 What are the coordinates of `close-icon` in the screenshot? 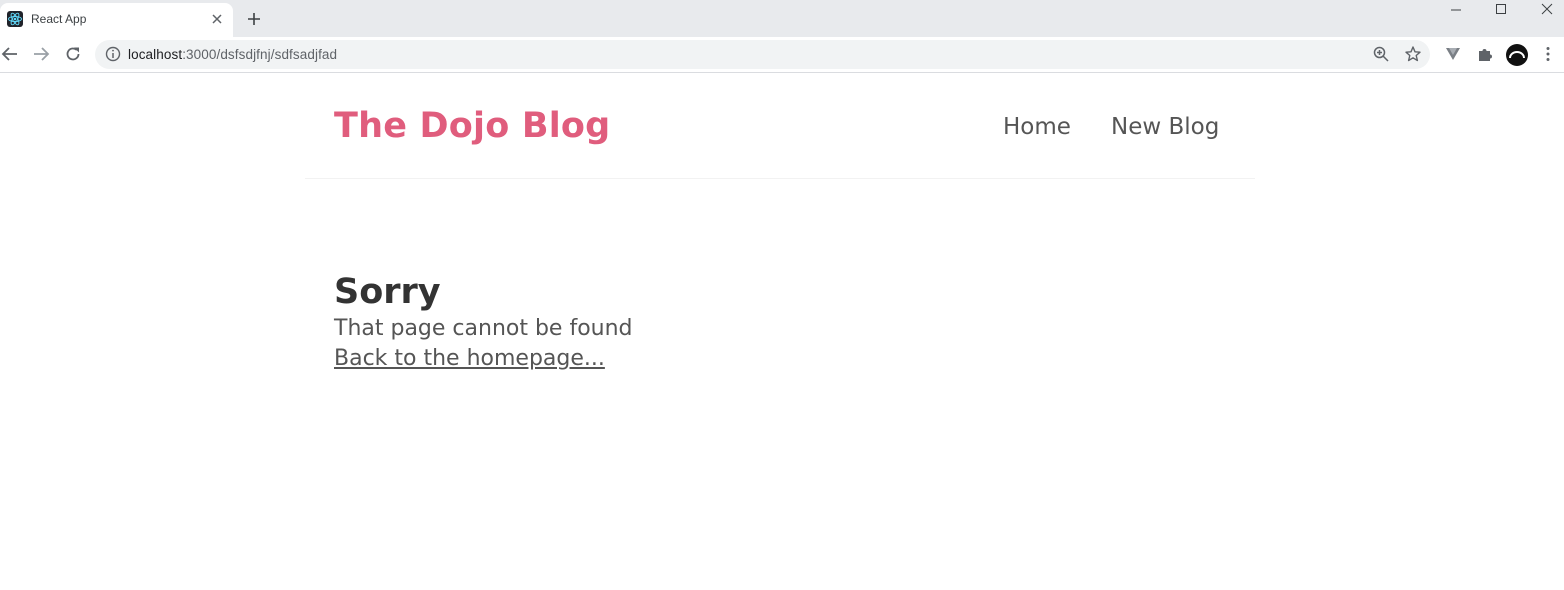 It's located at (217, 19).